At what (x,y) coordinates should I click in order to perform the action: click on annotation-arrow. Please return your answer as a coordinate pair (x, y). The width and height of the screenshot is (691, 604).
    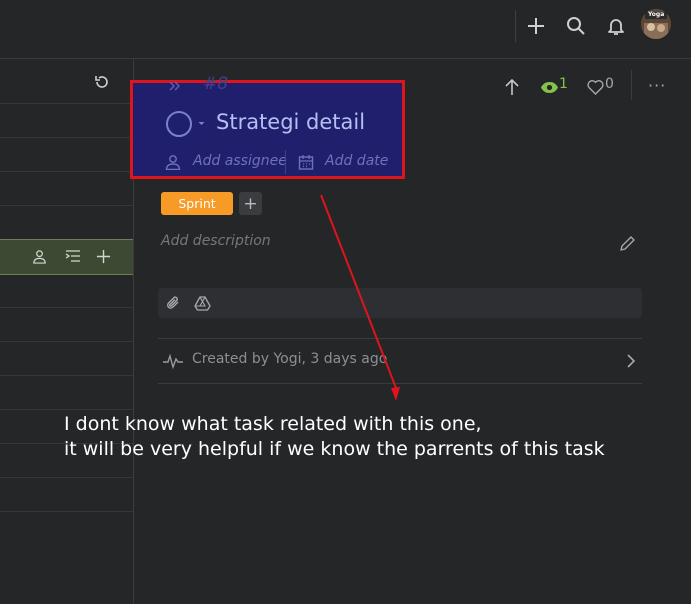
    Looking at the image, I should click on (360, 297).